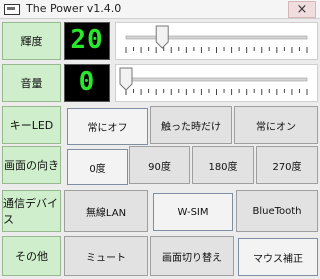 The height and width of the screenshot is (279, 320). I want to click on key-led-label: キーLED, so click(31, 125).